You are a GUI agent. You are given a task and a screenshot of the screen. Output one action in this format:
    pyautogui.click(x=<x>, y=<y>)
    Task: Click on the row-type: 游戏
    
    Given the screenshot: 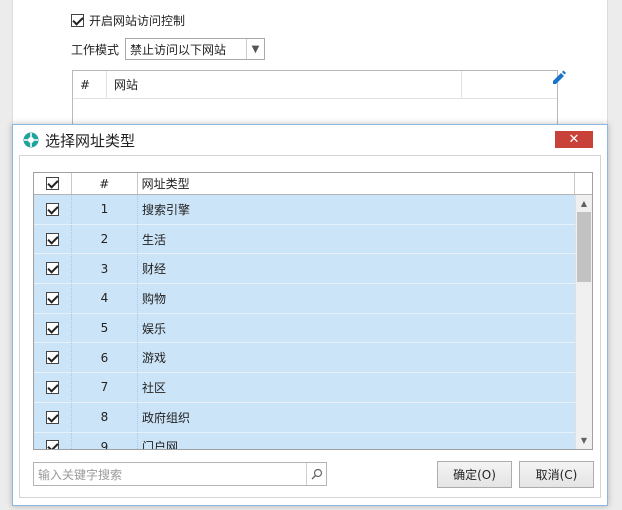 What is the action you would take?
    pyautogui.click(x=357, y=358)
    